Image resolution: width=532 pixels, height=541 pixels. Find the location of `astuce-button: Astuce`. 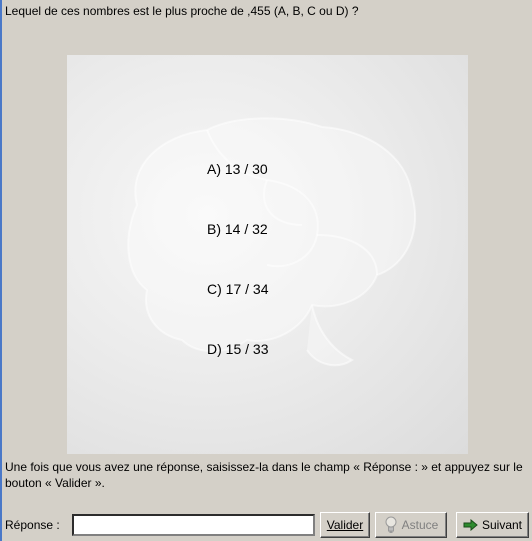

astuce-button: Astuce is located at coordinates (411, 525).